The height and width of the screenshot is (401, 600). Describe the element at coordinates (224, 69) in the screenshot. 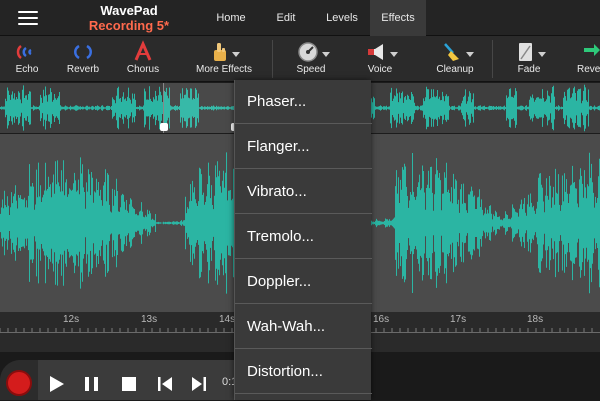

I see `more-effects-label: More Effects` at that location.